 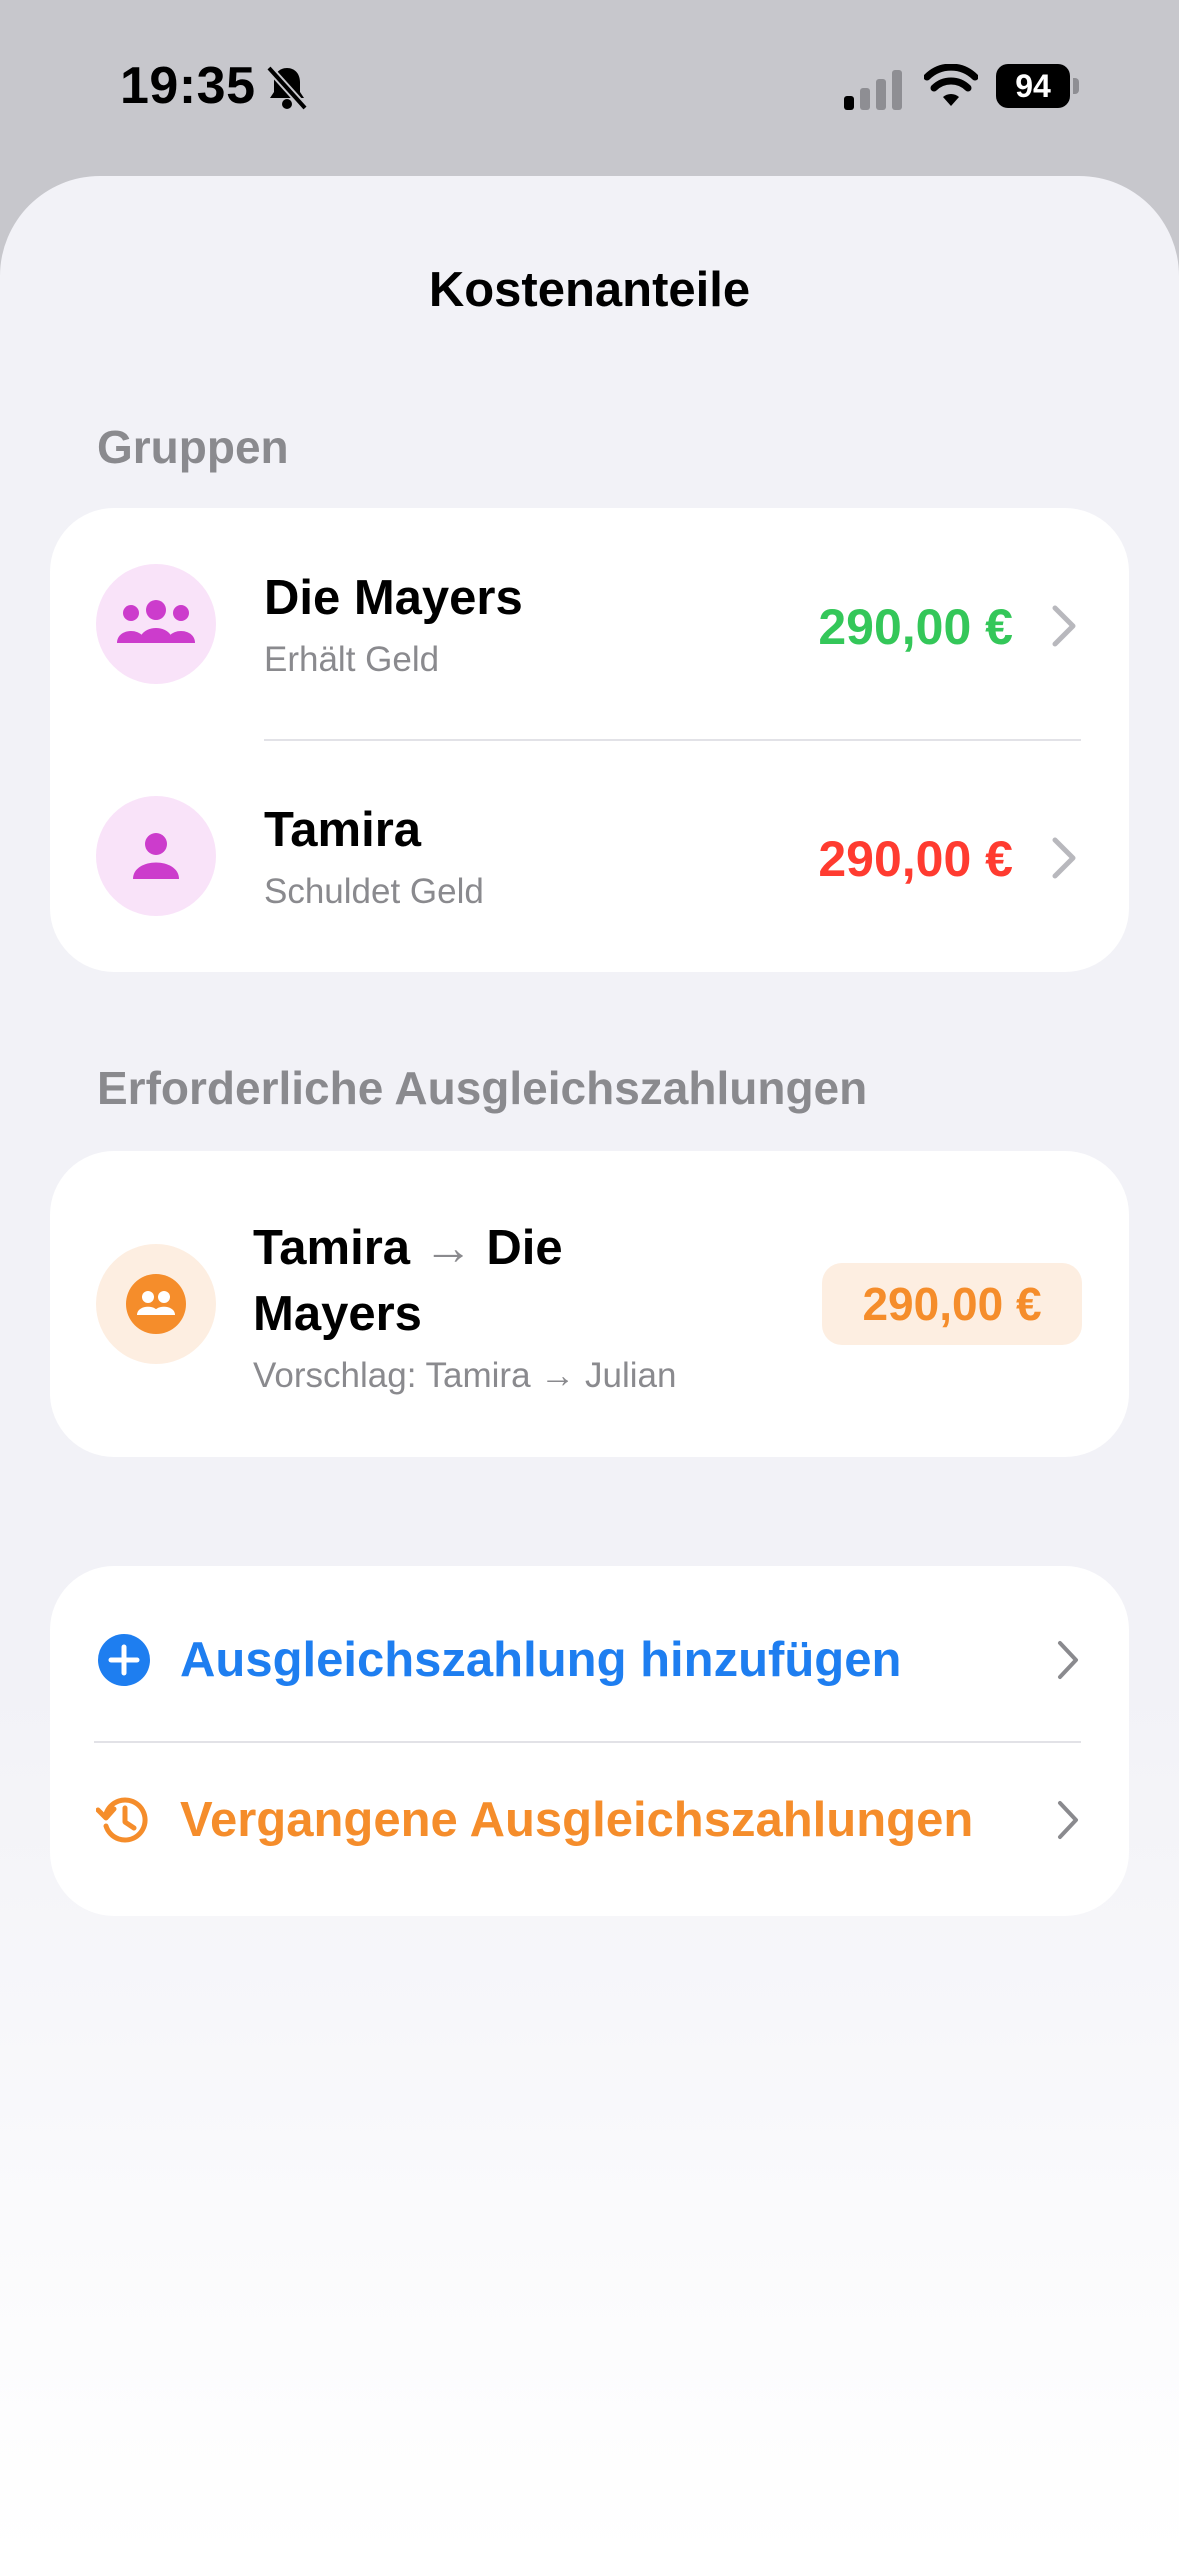 I want to click on settlement-from: Tamira, so click(x=332, y=1248).